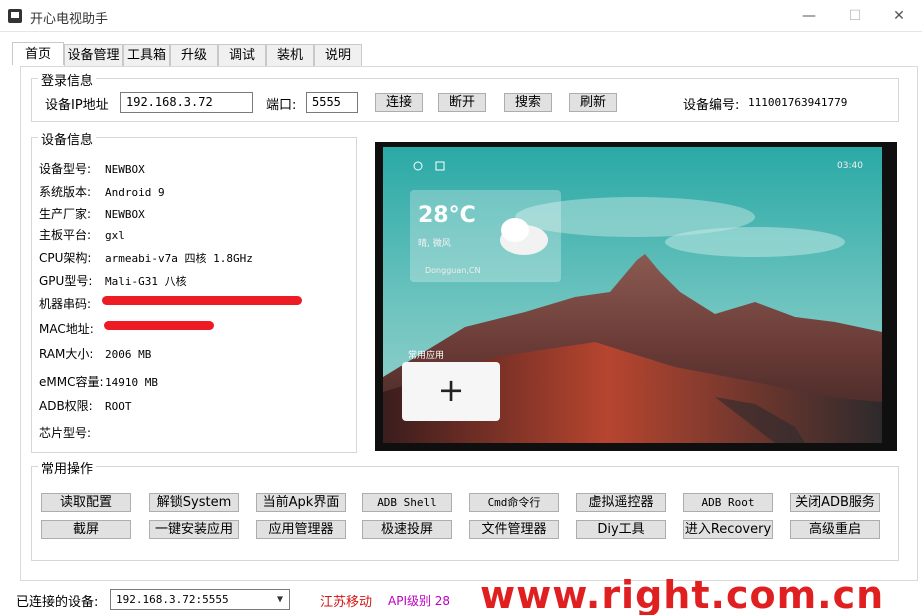  I want to click on info-row-serial: 机器串码:, so click(72, 303).